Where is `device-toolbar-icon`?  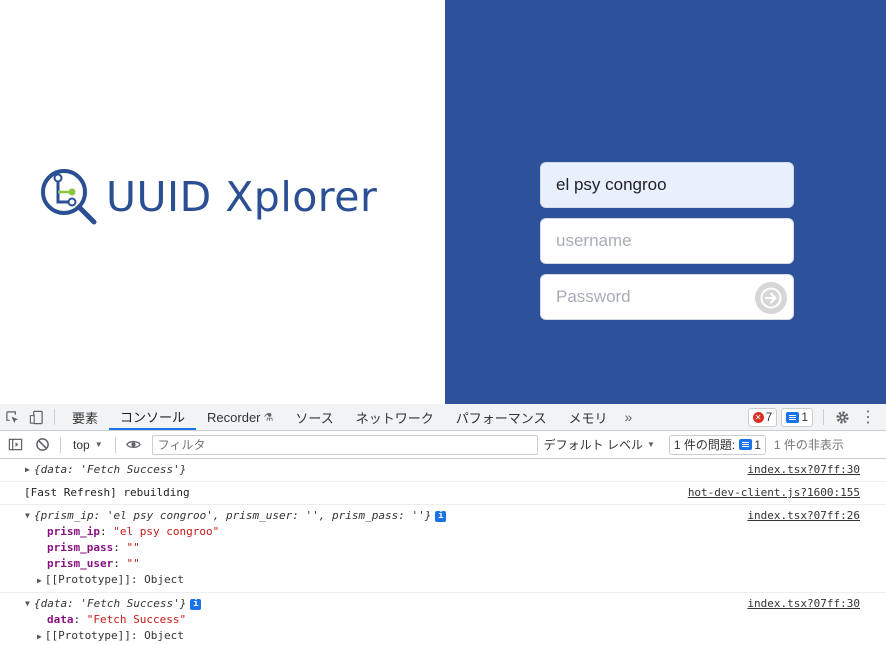 device-toolbar-icon is located at coordinates (36, 417).